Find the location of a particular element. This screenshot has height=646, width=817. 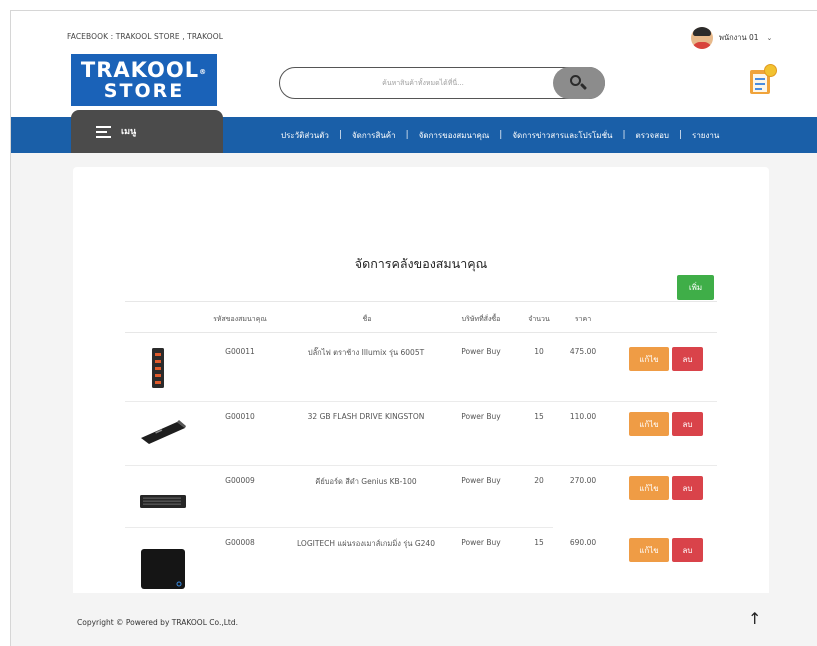

gift-code: G00008 is located at coordinates (240, 542).